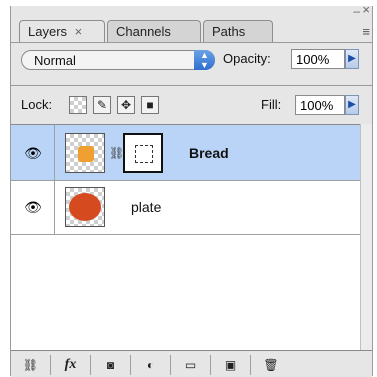 The width and height of the screenshot is (377, 377). I want to click on panel-bottom-toolbar: ⛓ fx ◙ ◐ ▭ ▣ 🗑, so click(191, 363).